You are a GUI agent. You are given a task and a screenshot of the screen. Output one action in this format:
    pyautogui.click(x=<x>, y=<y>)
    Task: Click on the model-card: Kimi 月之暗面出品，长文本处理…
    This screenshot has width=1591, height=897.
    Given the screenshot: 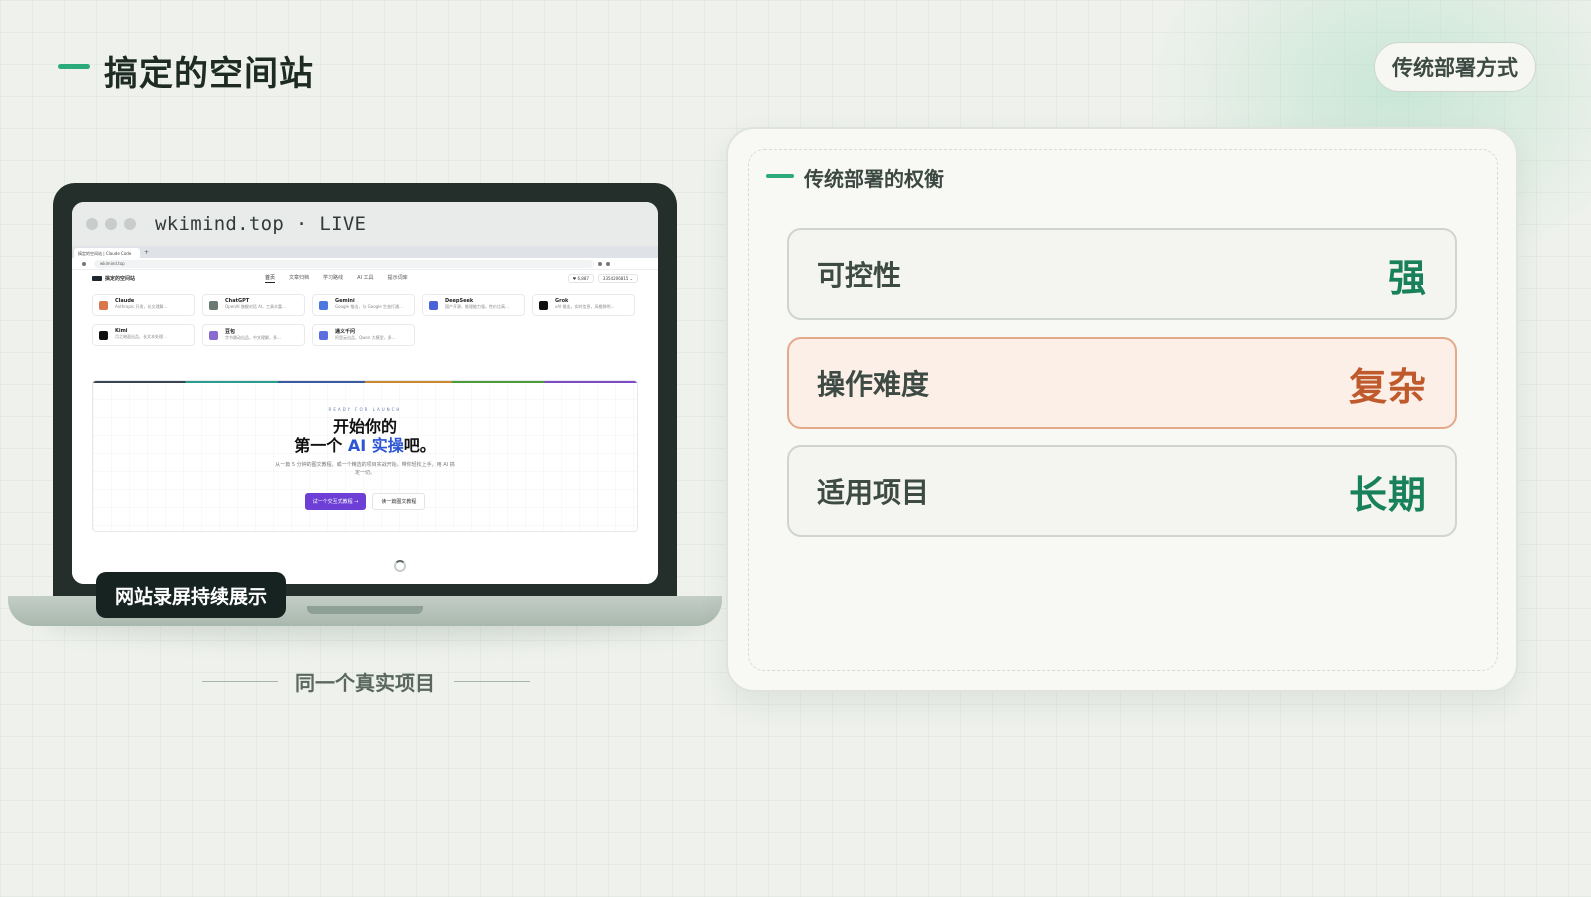 What is the action you would take?
    pyautogui.click(x=143, y=335)
    